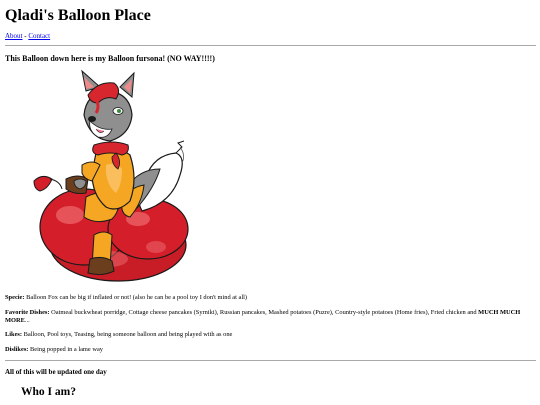  I want to click on contact-link: Contact, so click(39, 36).